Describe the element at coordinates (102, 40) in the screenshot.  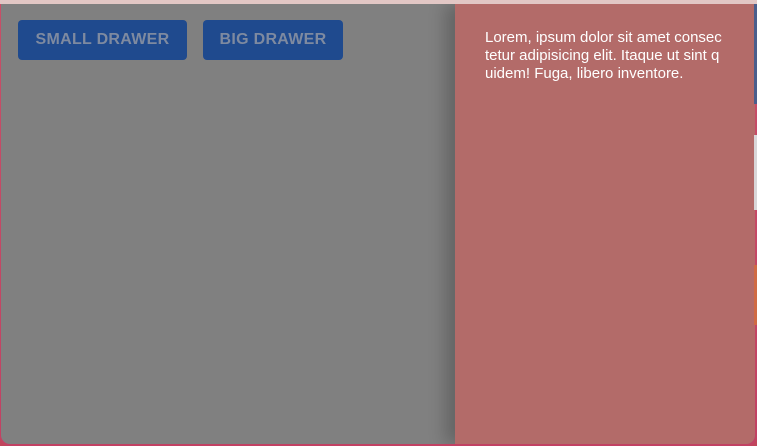
I see `small-drawer-button: Small Drawer` at that location.